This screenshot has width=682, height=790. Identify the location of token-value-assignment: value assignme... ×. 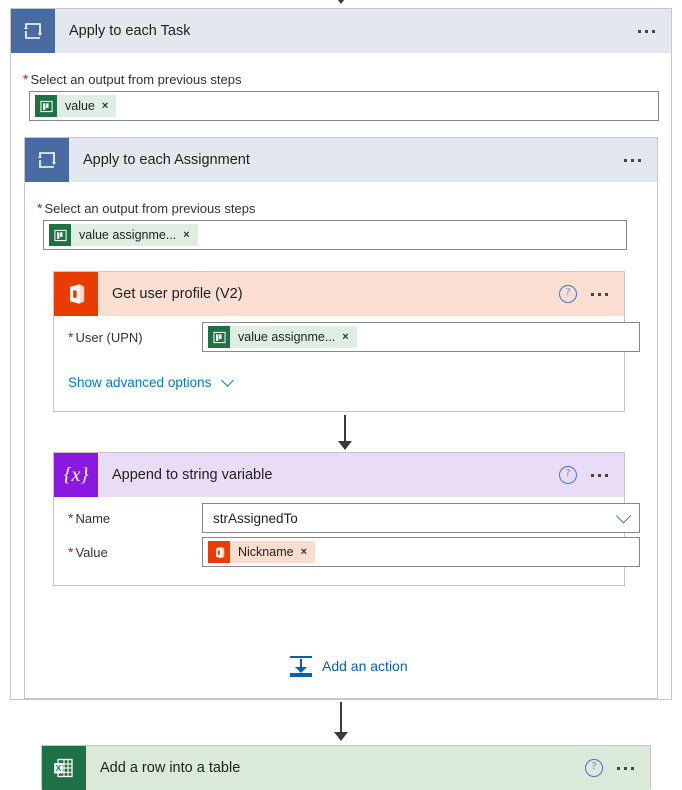
(123, 235).